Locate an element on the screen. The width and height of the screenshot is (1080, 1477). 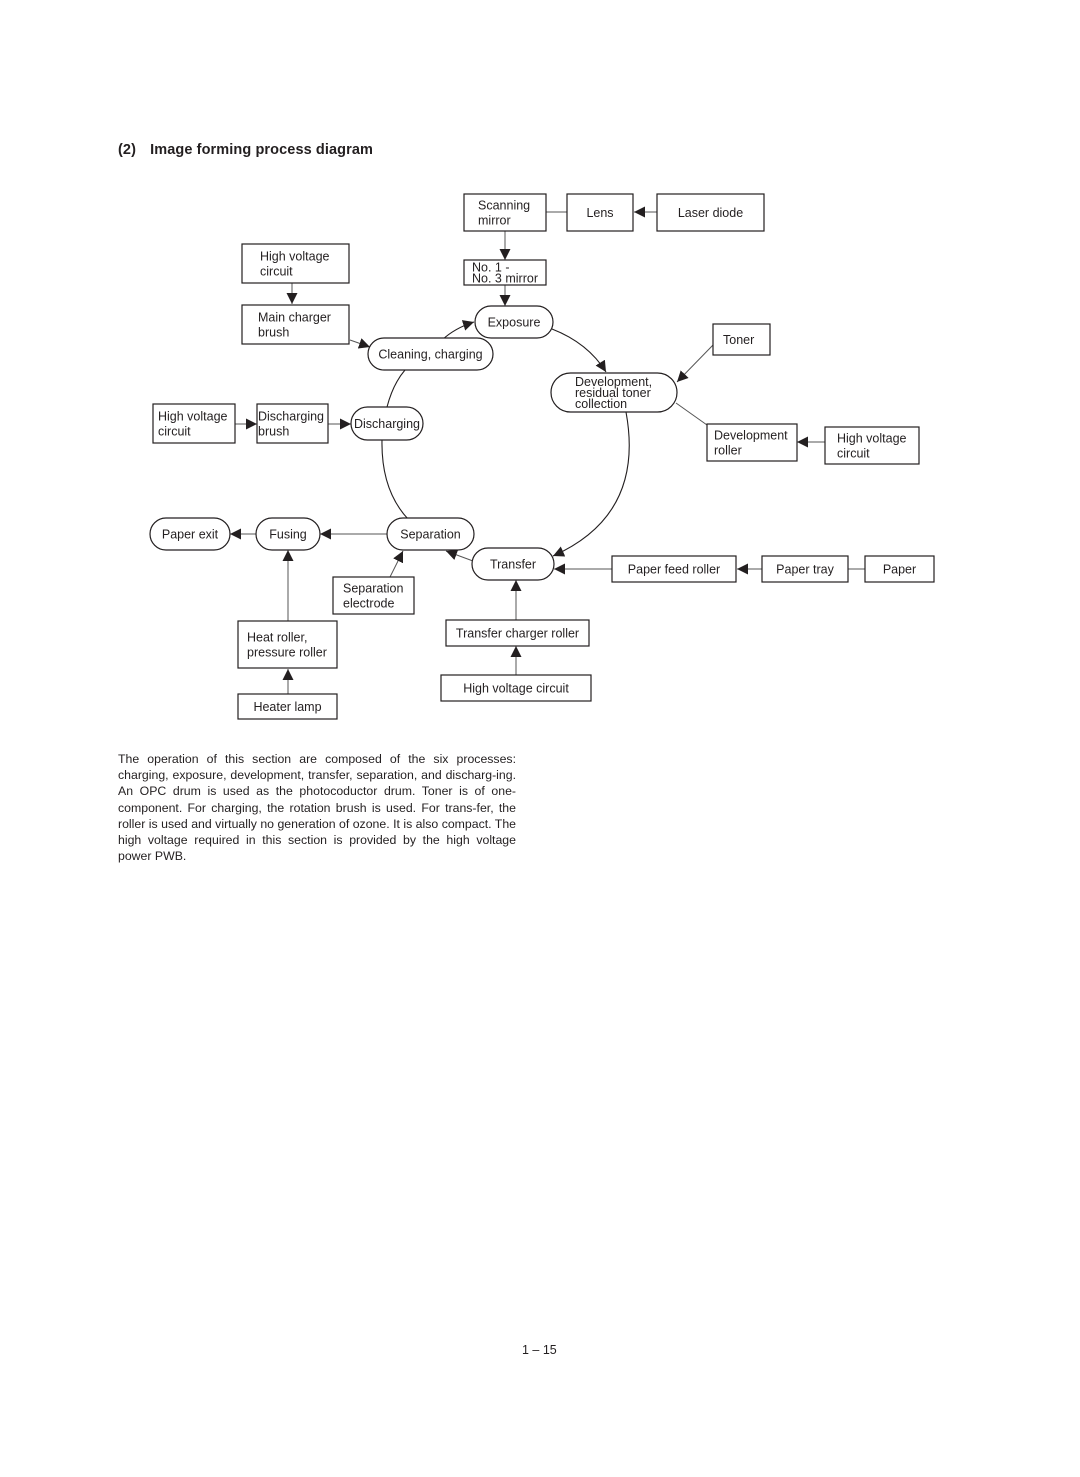
node-label: Exposure is located at coordinates (514, 323).